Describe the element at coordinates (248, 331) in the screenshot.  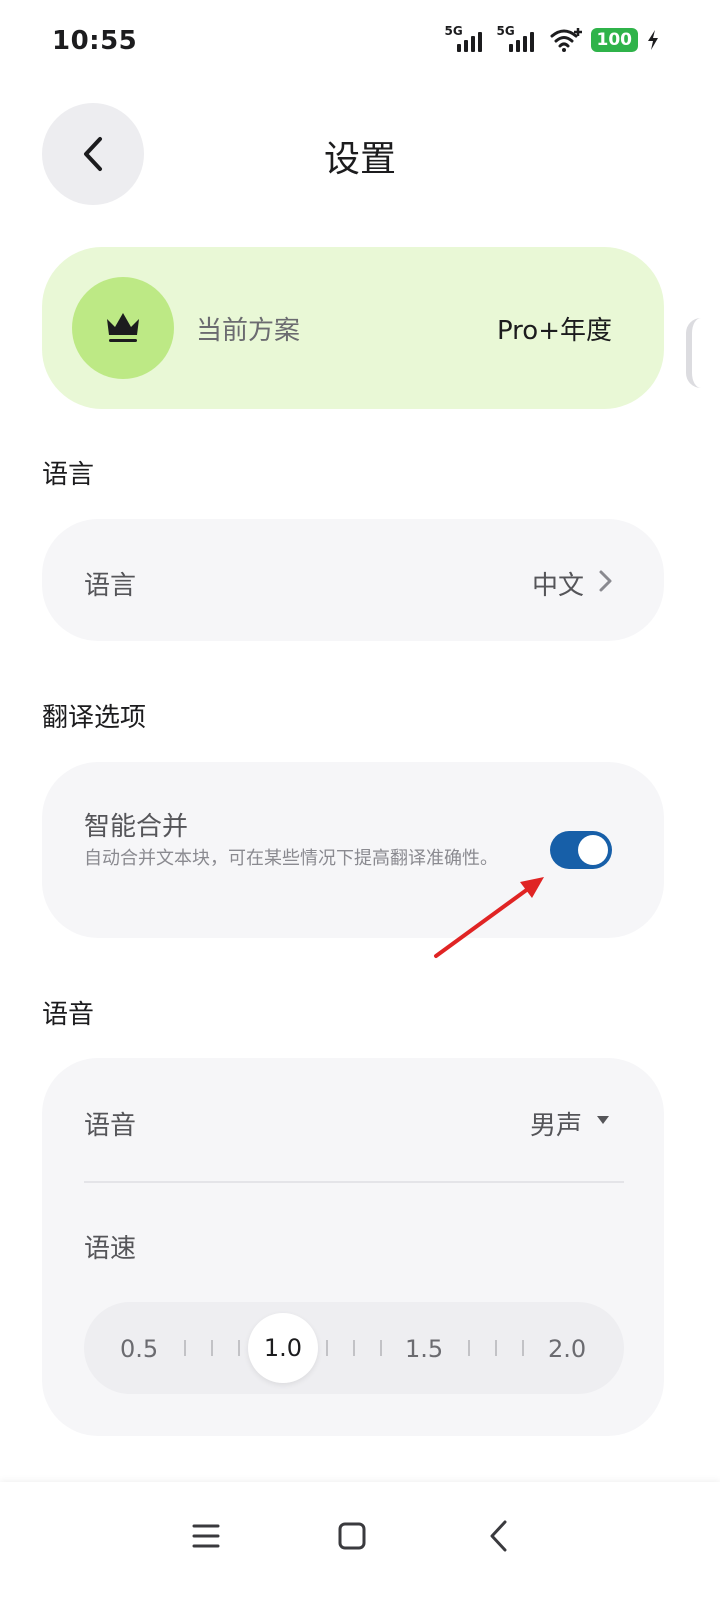
I see `plan-label: 当前方案` at that location.